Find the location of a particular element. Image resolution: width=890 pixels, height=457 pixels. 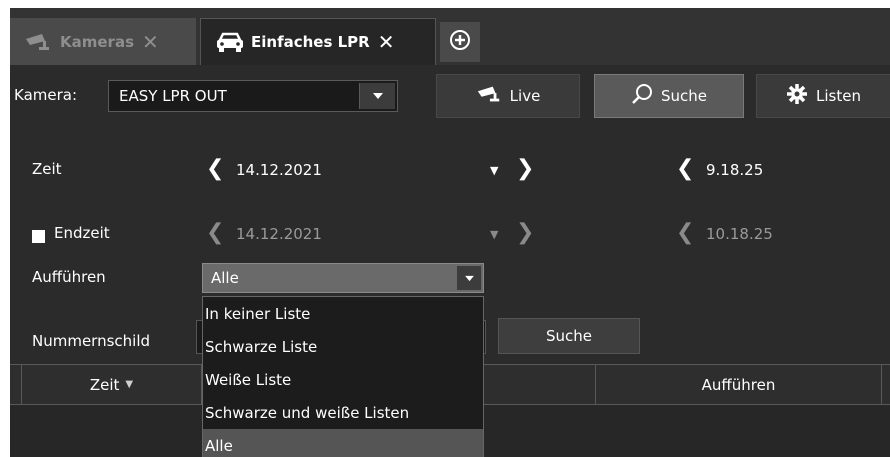

dropdown-option-all: Alle is located at coordinates (343, 443).